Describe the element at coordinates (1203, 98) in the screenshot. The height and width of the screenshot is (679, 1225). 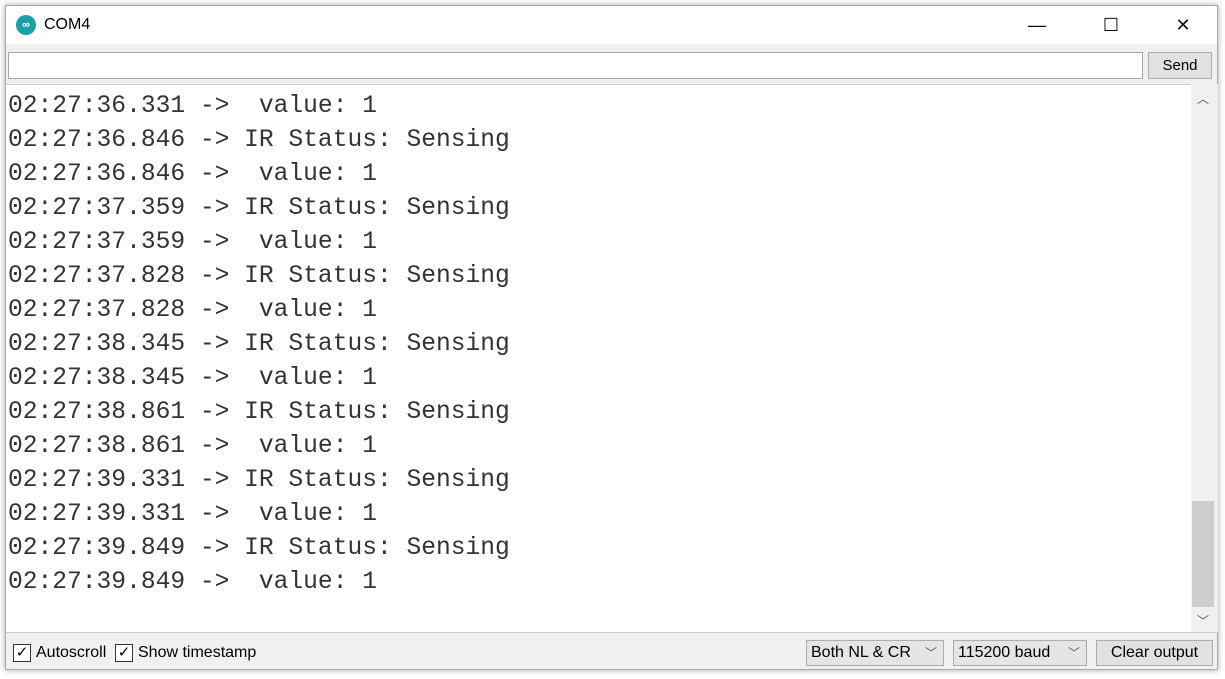
I see `scroll-up-icon: ︿` at that location.